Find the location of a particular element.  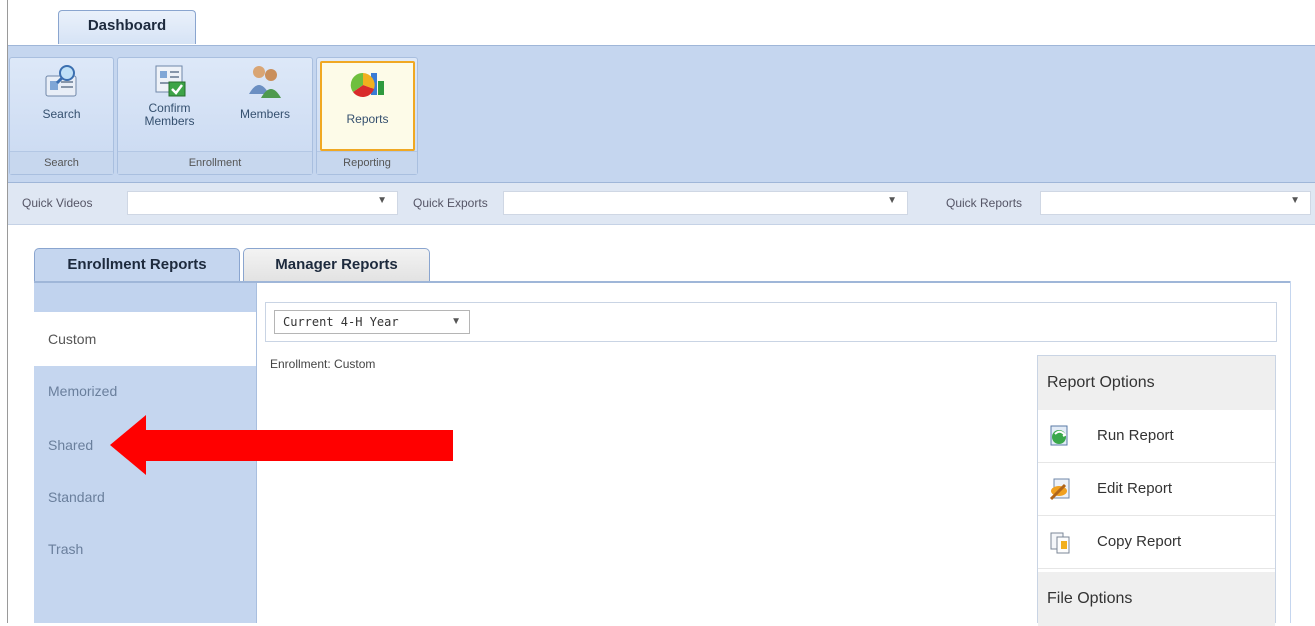

copy-report-icon is located at coordinates (1060, 543).